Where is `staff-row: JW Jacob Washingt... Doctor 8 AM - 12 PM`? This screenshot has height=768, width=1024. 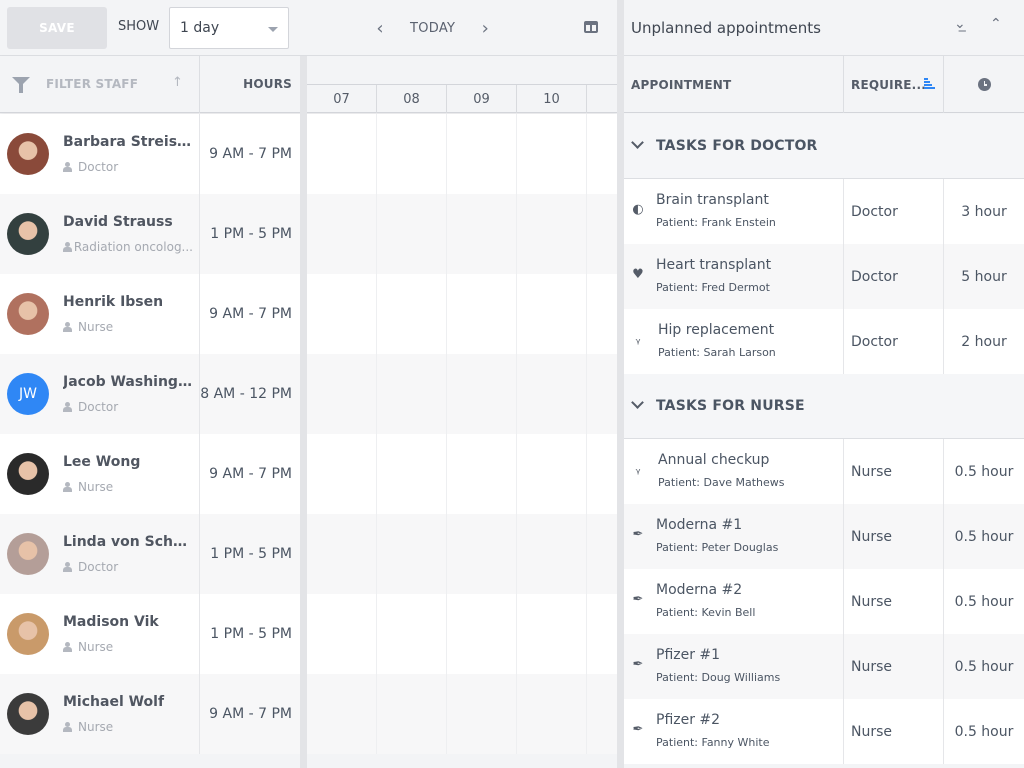 staff-row: JW Jacob Washingt... Doctor 8 AM - 12 PM is located at coordinates (328, 394).